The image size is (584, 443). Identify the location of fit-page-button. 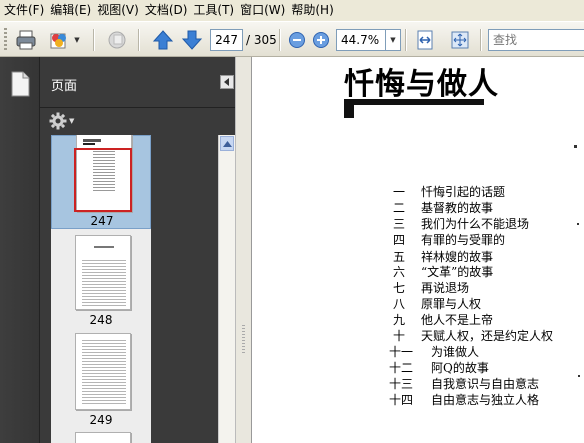
(460, 40).